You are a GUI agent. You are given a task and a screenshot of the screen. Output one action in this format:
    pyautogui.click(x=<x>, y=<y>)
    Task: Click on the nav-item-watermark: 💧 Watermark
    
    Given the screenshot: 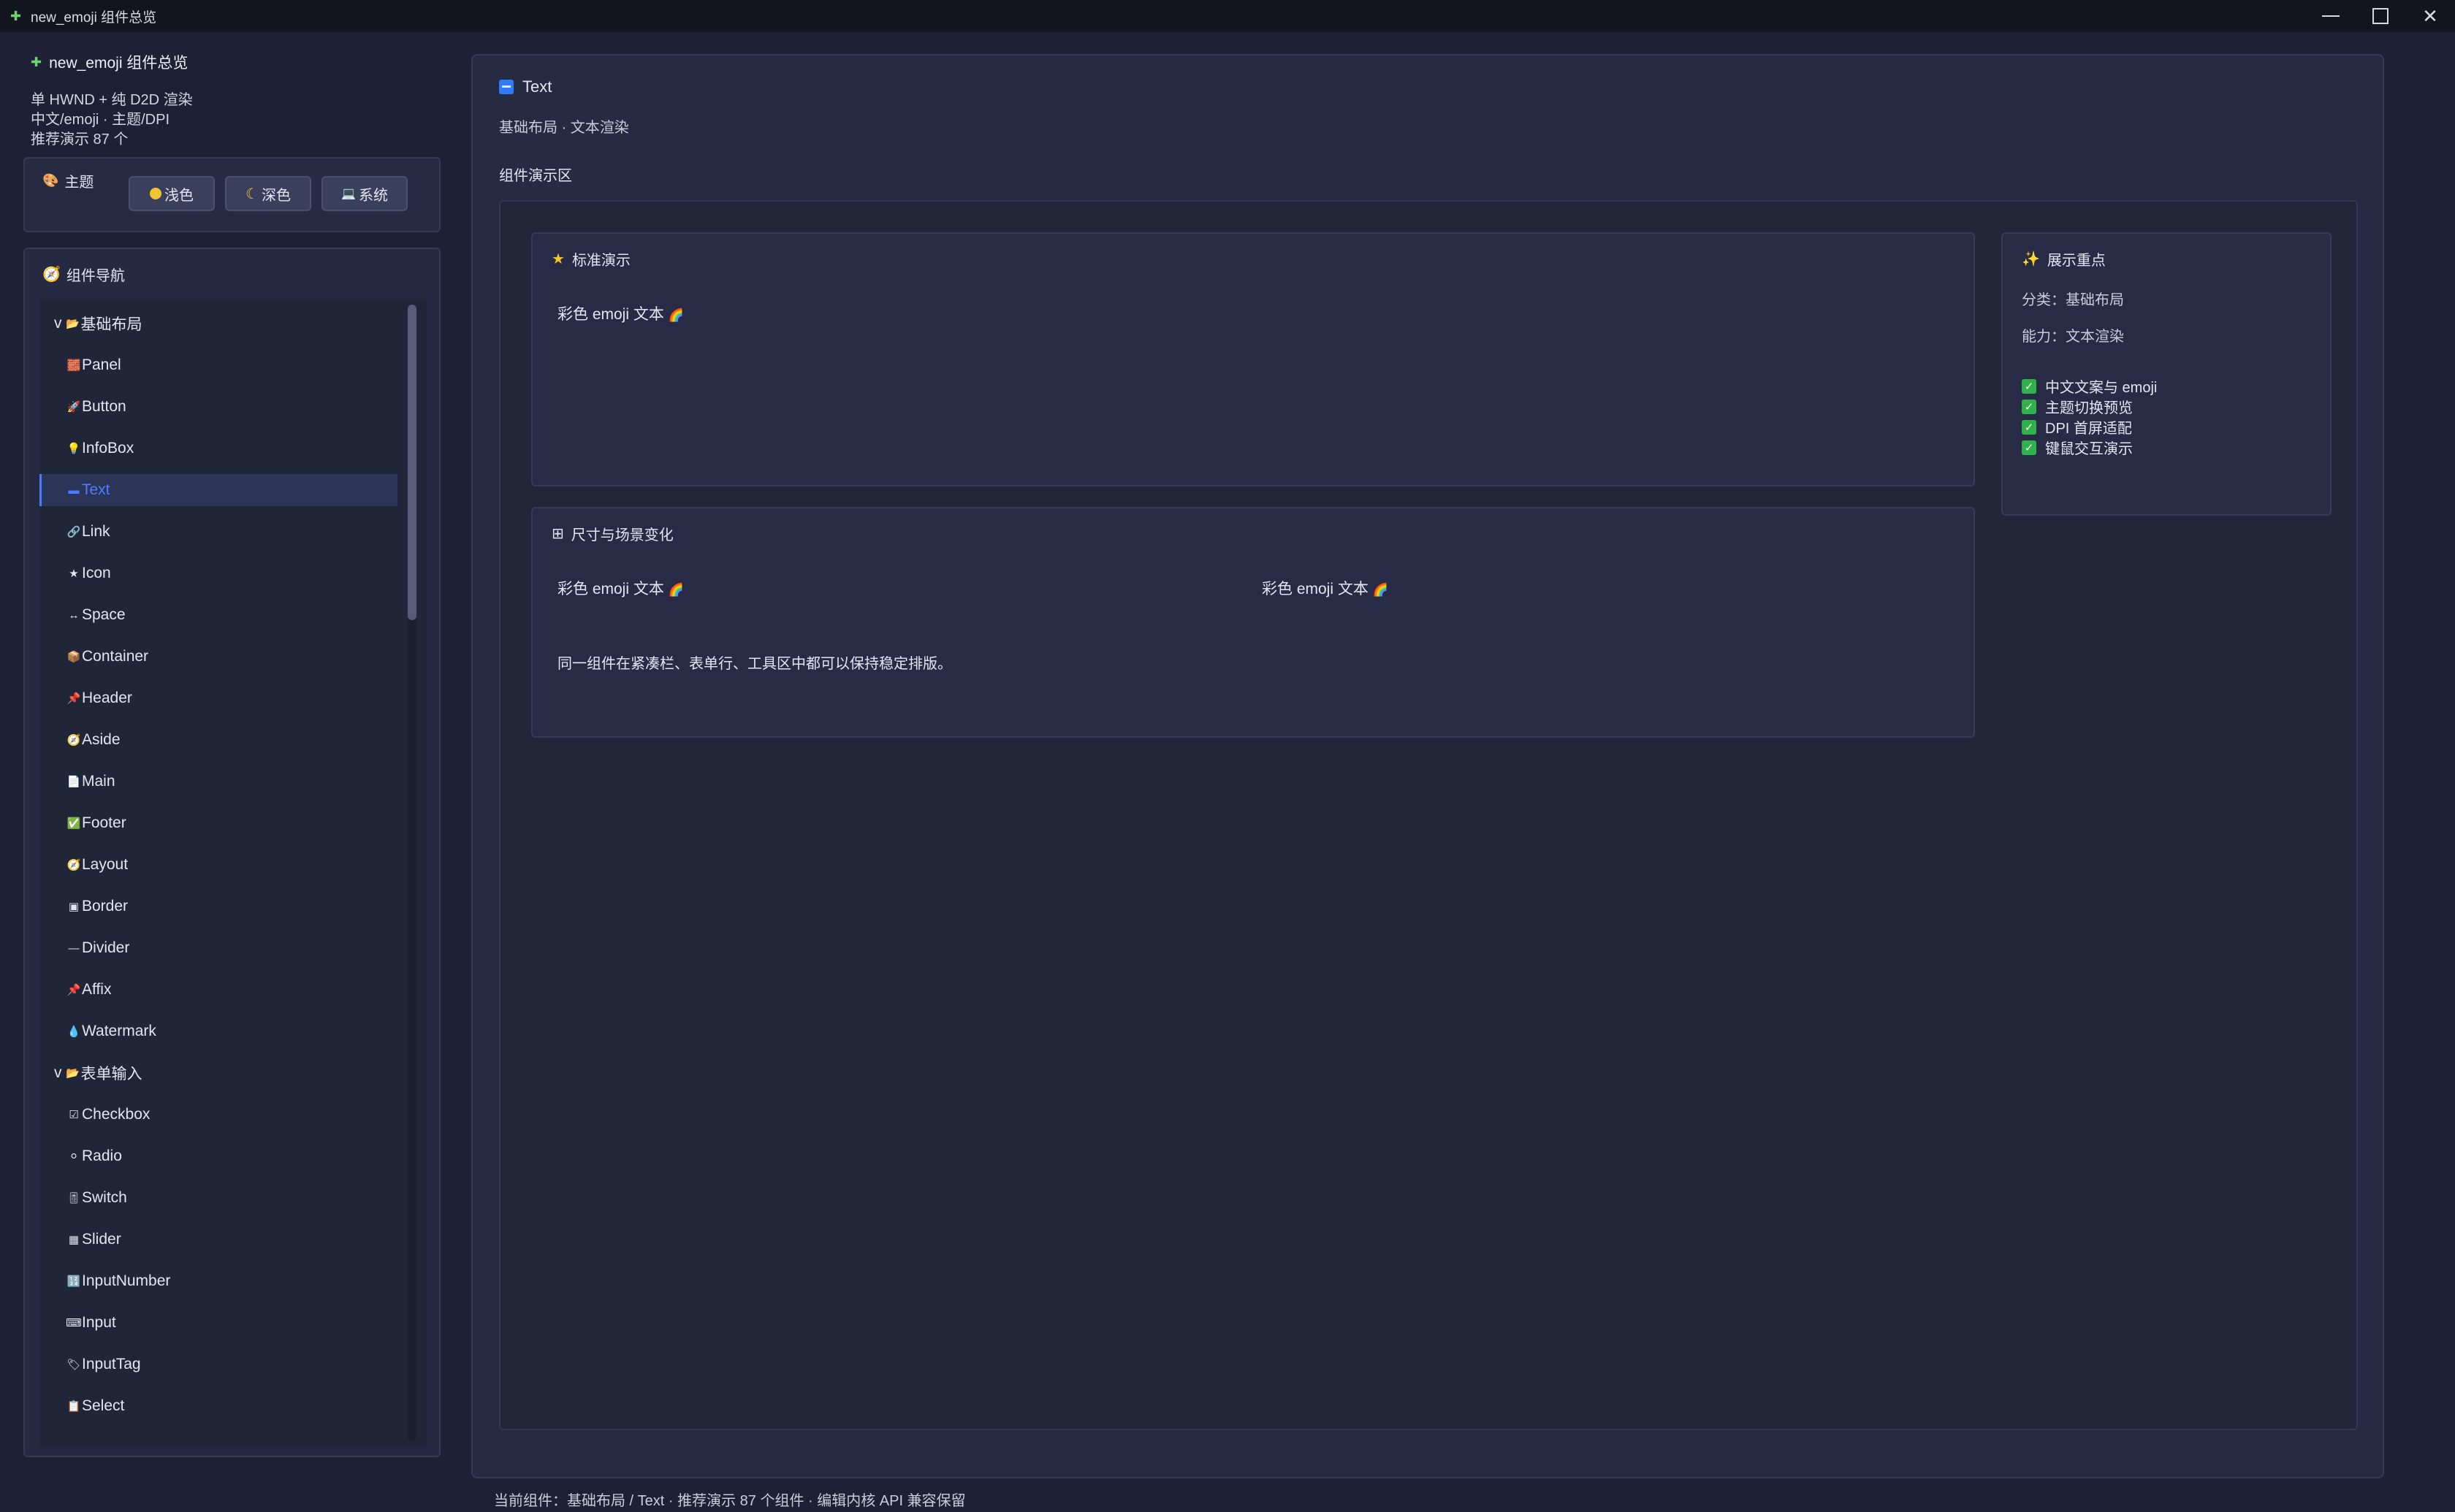 What is the action you would take?
    pyautogui.click(x=218, y=1031)
    